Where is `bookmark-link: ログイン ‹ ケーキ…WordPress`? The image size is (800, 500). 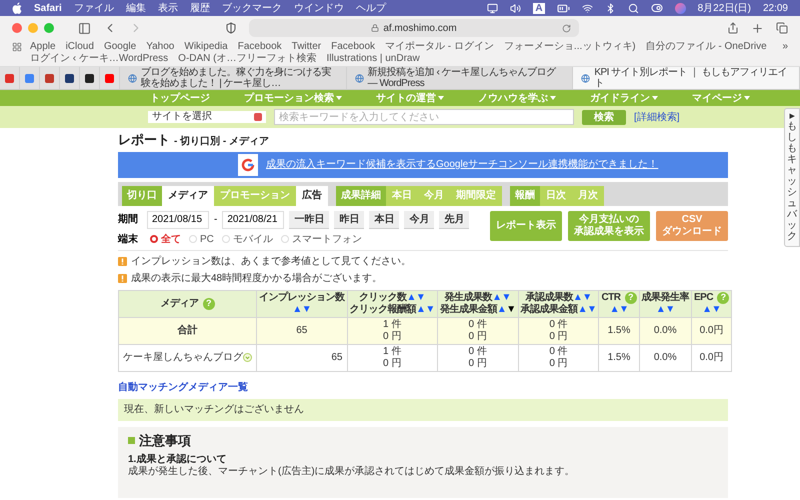 bookmark-link: ログイン ‹ ケーキ…WordPress is located at coordinates (99, 59).